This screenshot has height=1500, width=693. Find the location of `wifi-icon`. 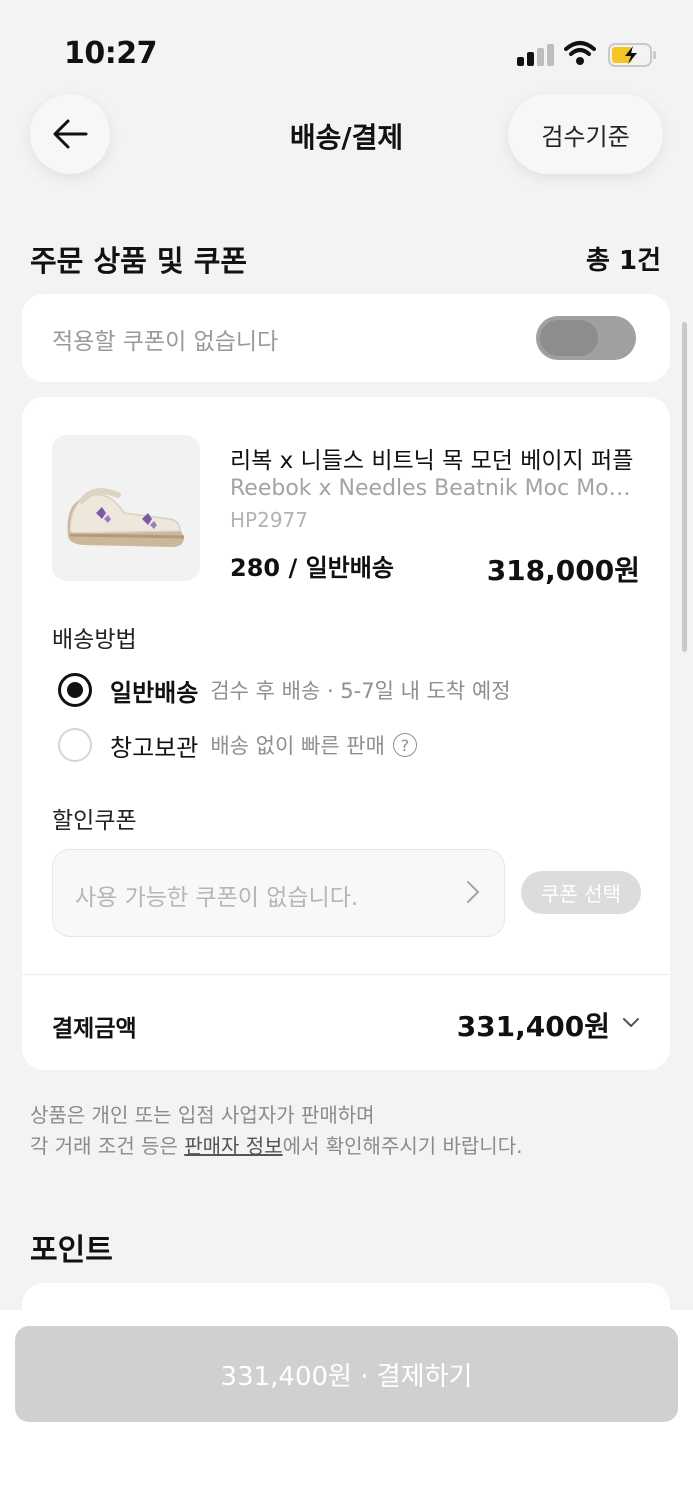

wifi-icon is located at coordinates (580, 53).